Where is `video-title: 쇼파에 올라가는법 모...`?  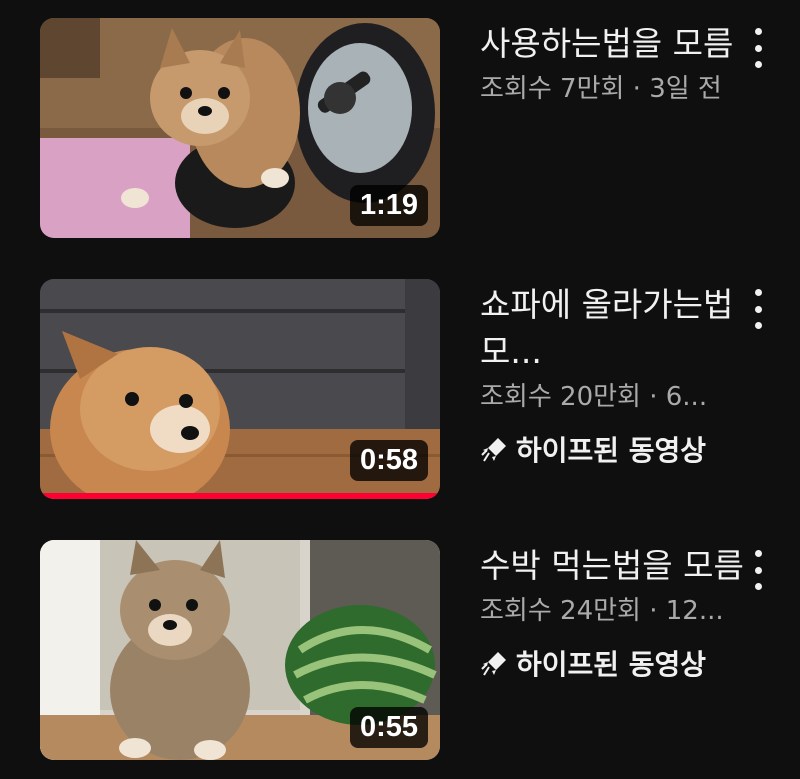 video-title: 쇼파에 올라가는법 모... is located at coordinates (615, 328).